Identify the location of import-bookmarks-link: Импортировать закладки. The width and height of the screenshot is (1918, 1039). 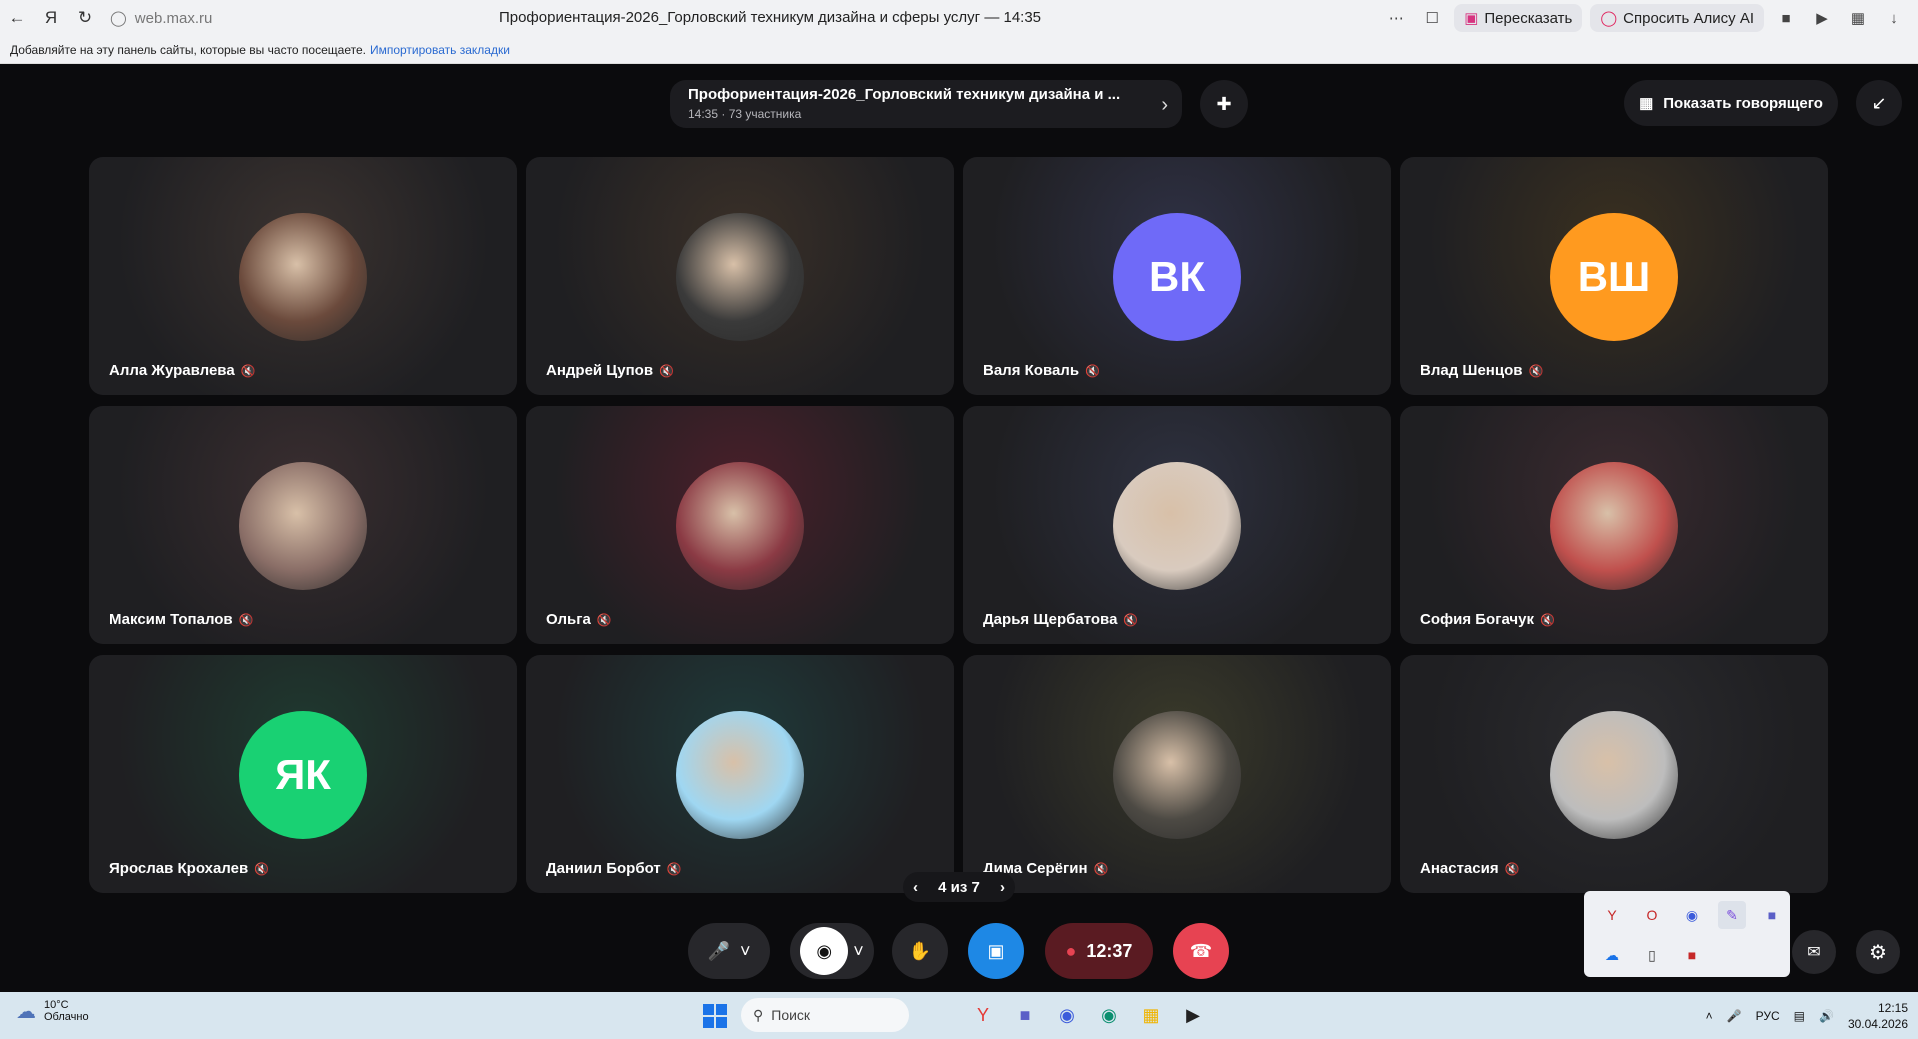
(440, 50).